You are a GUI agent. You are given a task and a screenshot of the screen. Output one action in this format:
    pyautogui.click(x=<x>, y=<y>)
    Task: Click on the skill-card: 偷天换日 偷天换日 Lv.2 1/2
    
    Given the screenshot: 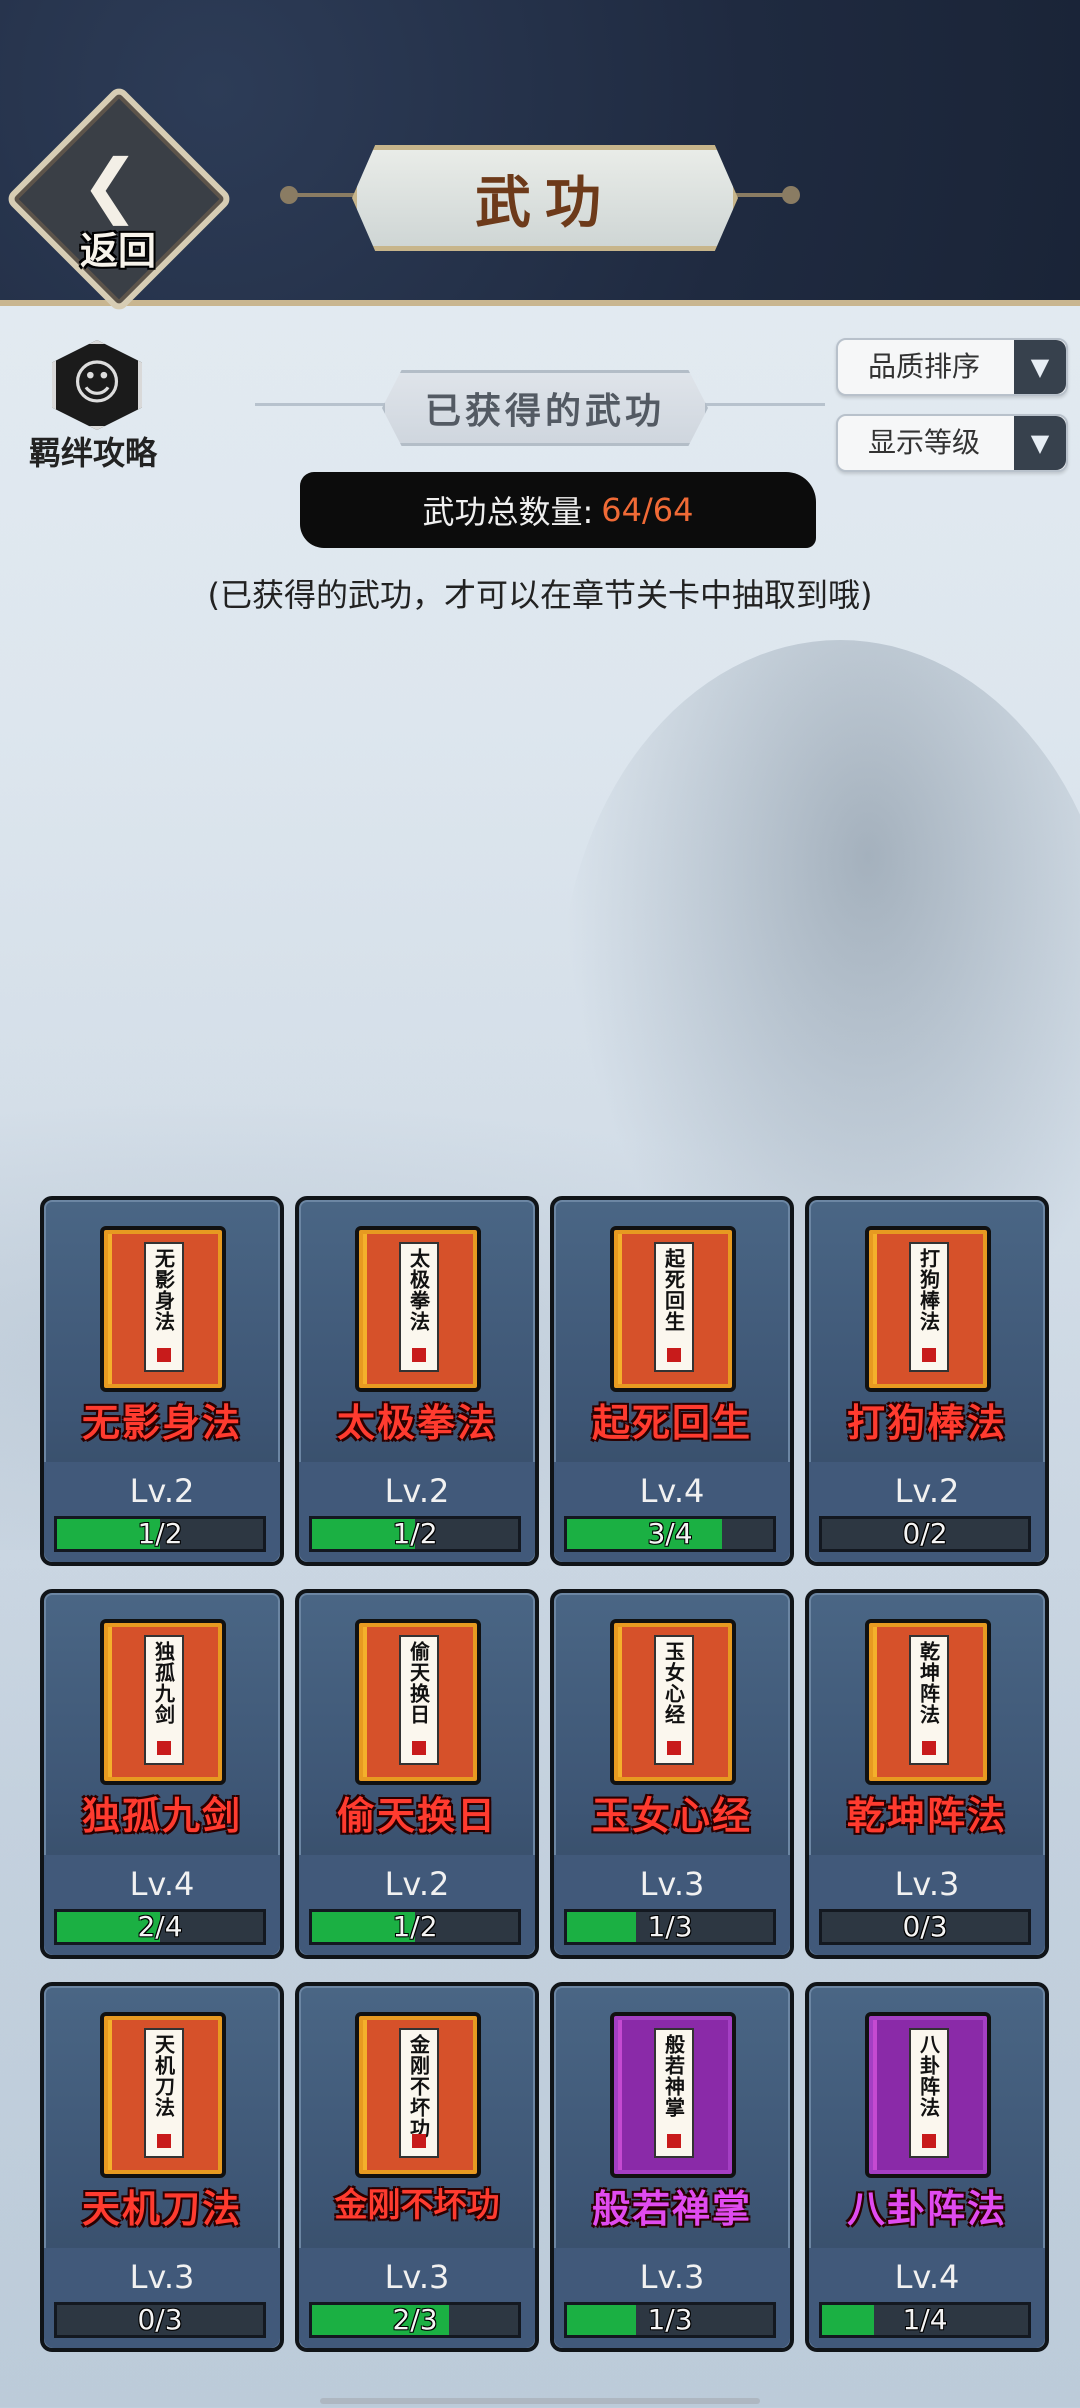 What is the action you would take?
    pyautogui.click(x=417, y=1774)
    